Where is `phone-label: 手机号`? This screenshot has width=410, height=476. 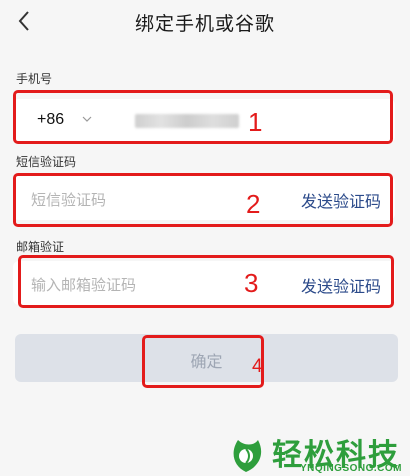
phone-label: 手机号 is located at coordinates (34, 79).